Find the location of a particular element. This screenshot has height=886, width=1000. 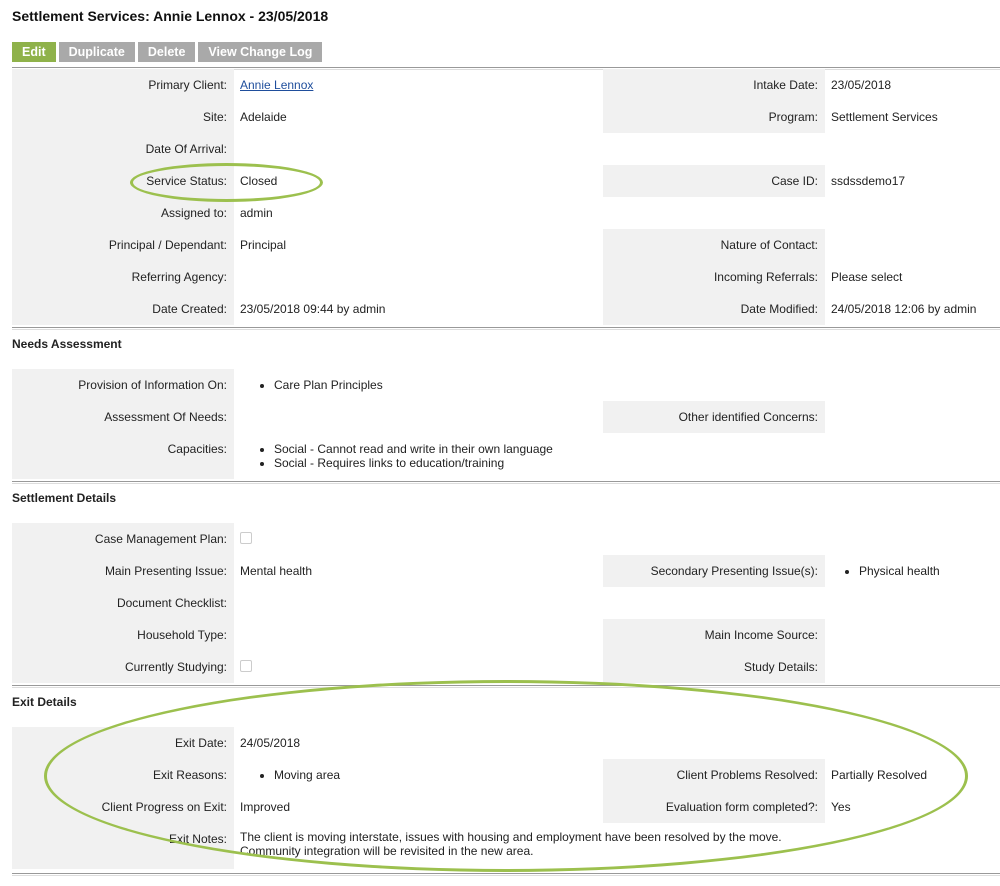

date-modified-label: Date Modified: is located at coordinates (714, 309).